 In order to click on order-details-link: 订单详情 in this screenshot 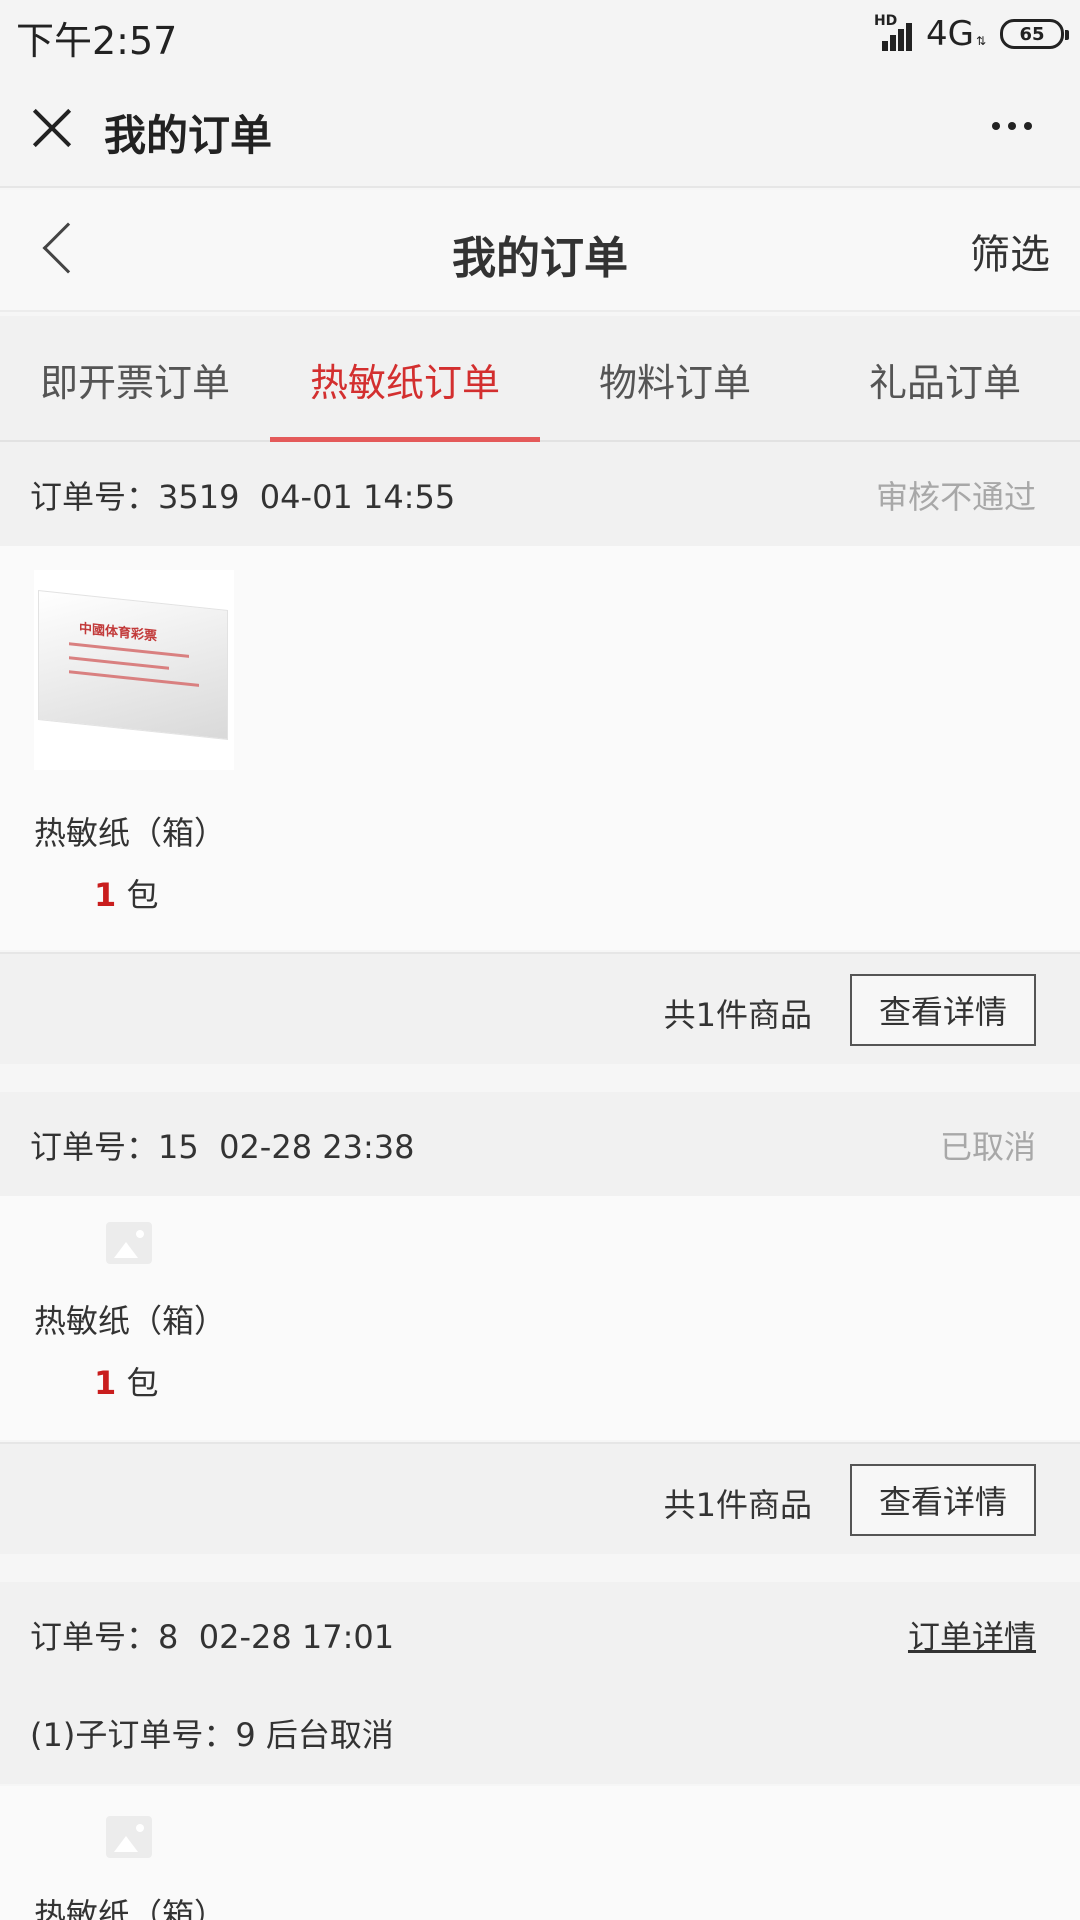, I will do `click(972, 1635)`.